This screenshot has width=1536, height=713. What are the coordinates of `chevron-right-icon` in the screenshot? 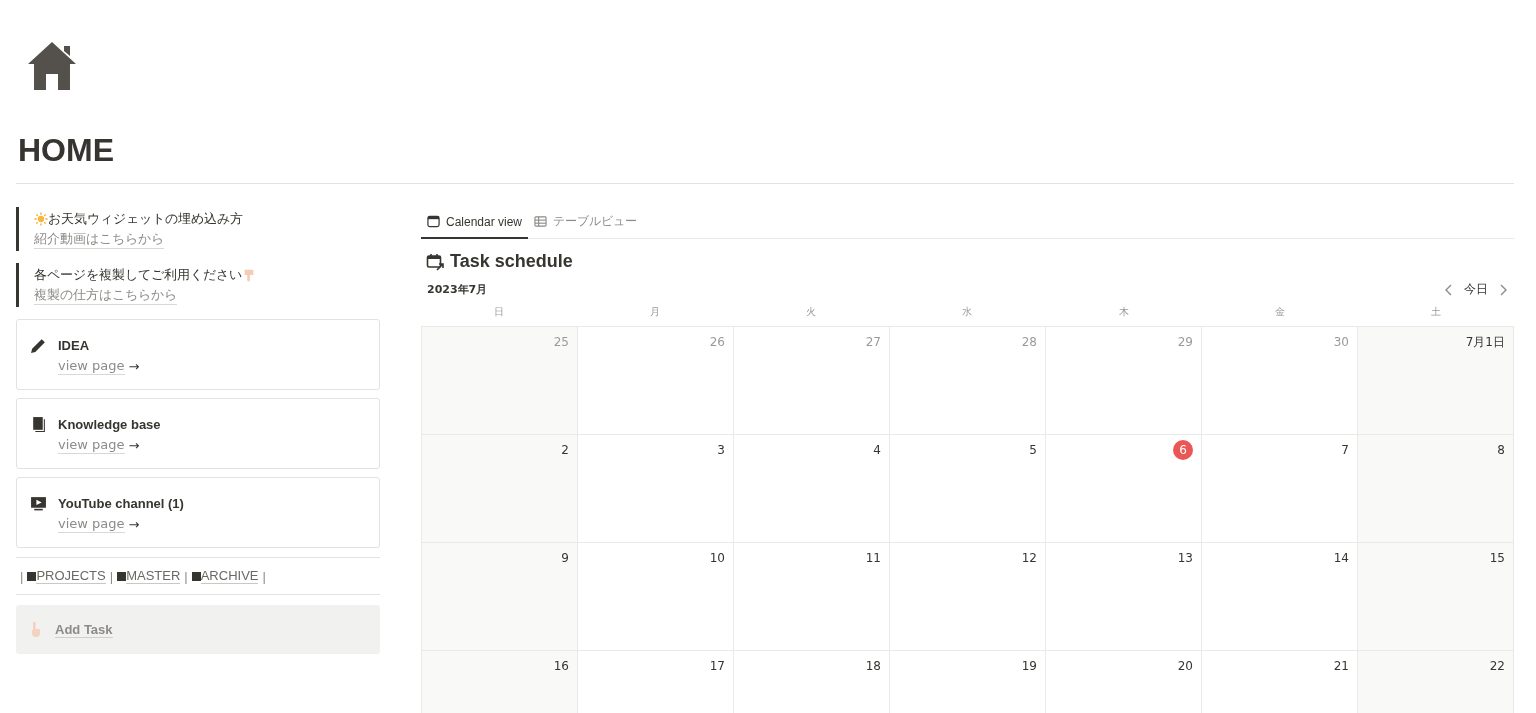 It's located at (1503, 289).